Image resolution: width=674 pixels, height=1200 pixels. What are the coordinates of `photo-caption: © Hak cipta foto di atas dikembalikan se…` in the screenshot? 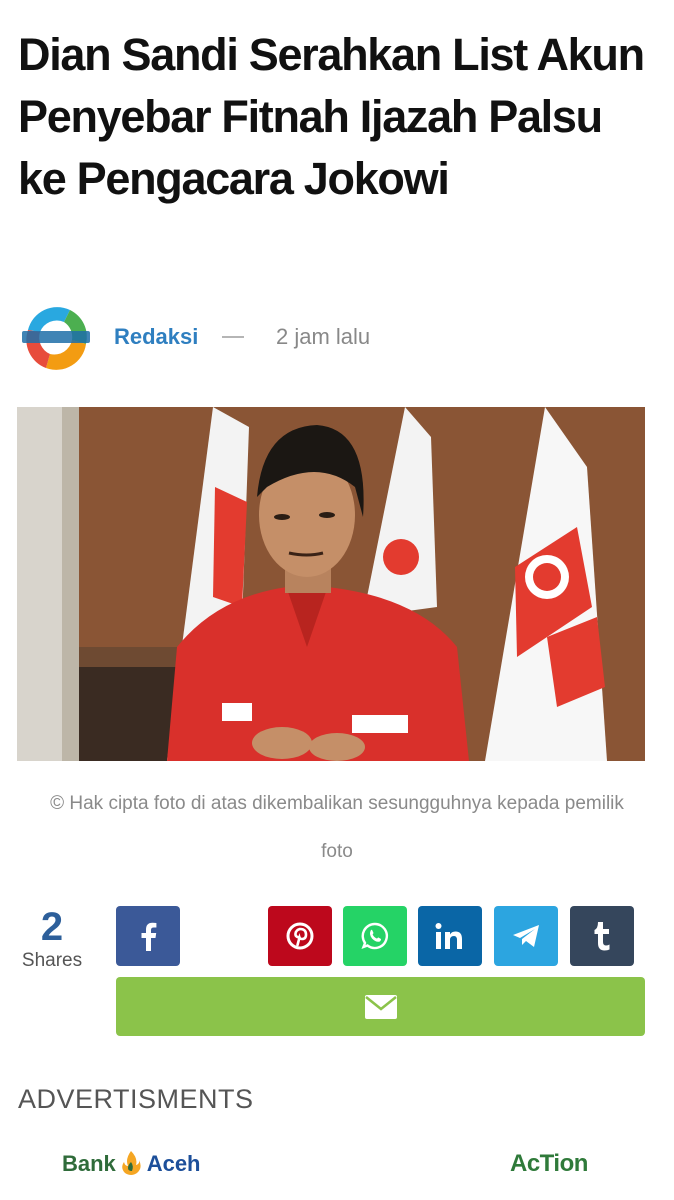 It's located at (337, 827).